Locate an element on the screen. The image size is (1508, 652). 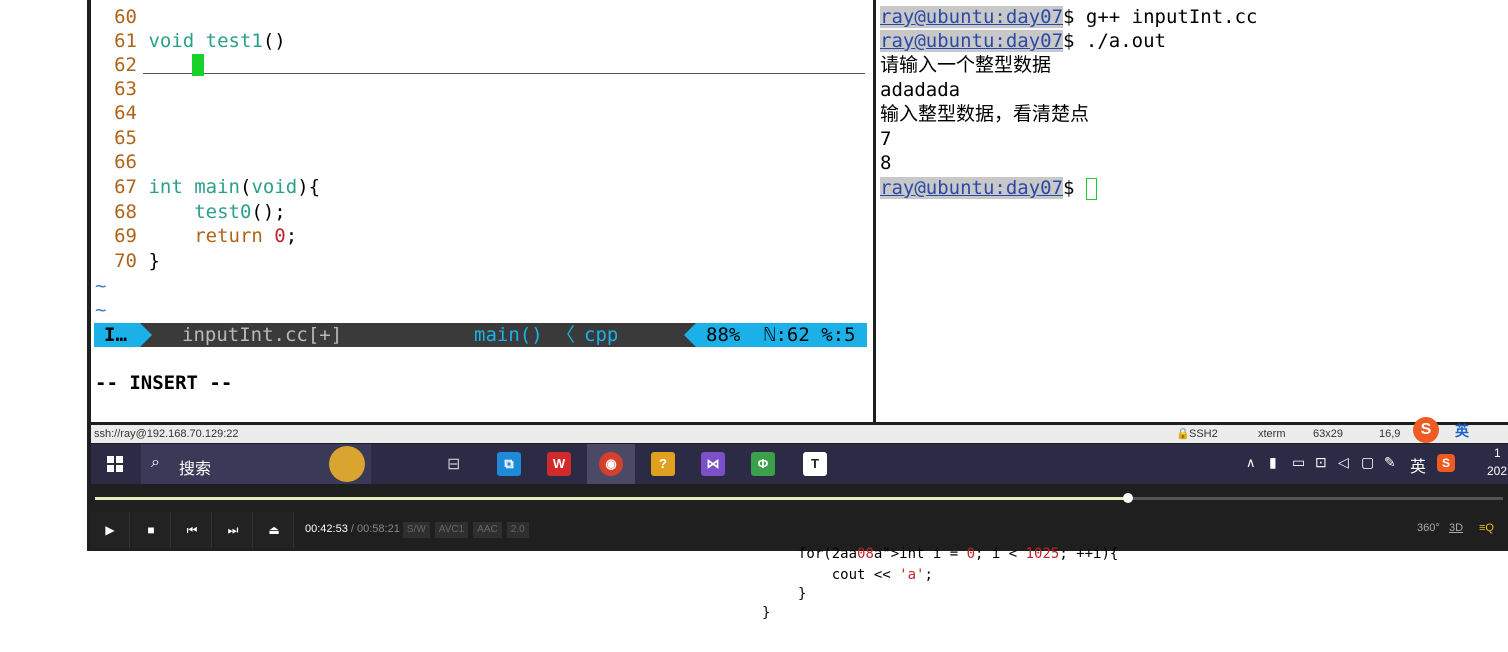
code-line-64: 64 is located at coordinates (125, 113).